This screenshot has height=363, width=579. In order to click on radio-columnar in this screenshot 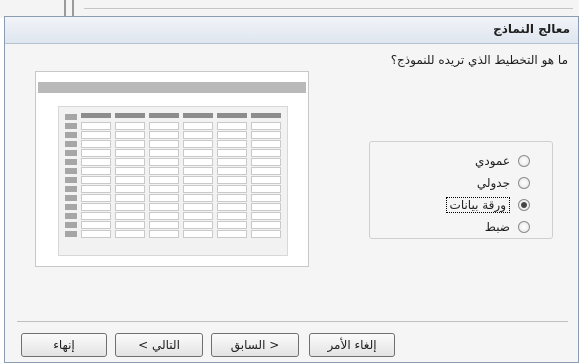, I will do `click(524, 161)`.